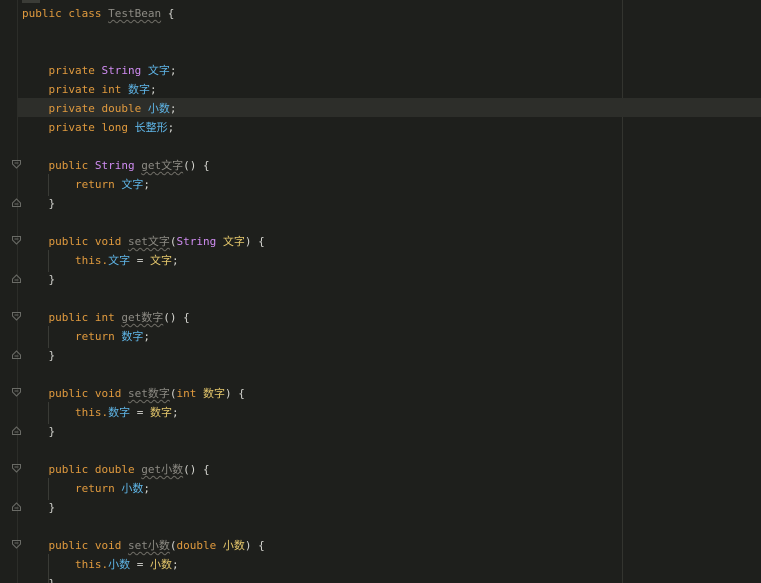 Image resolution: width=761 pixels, height=583 pixels. I want to click on keyword: public int, so click(81, 317).